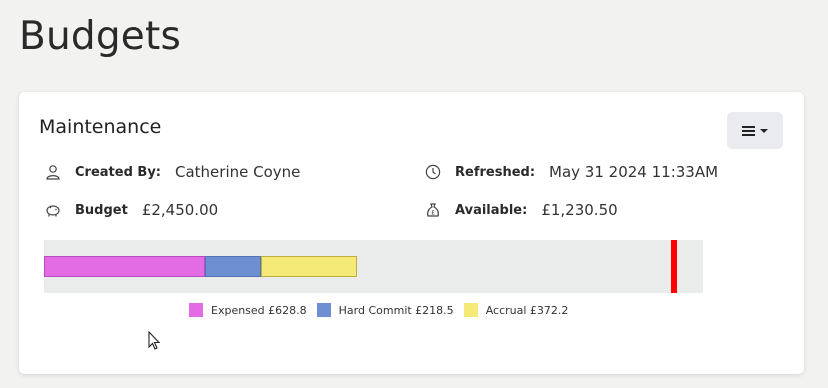 The height and width of the screenshot is (388, 828). What do you see at coordinates (373, 266) in the screenshot?
I see `budget-progress-bar` at bounding box center [373, 266].